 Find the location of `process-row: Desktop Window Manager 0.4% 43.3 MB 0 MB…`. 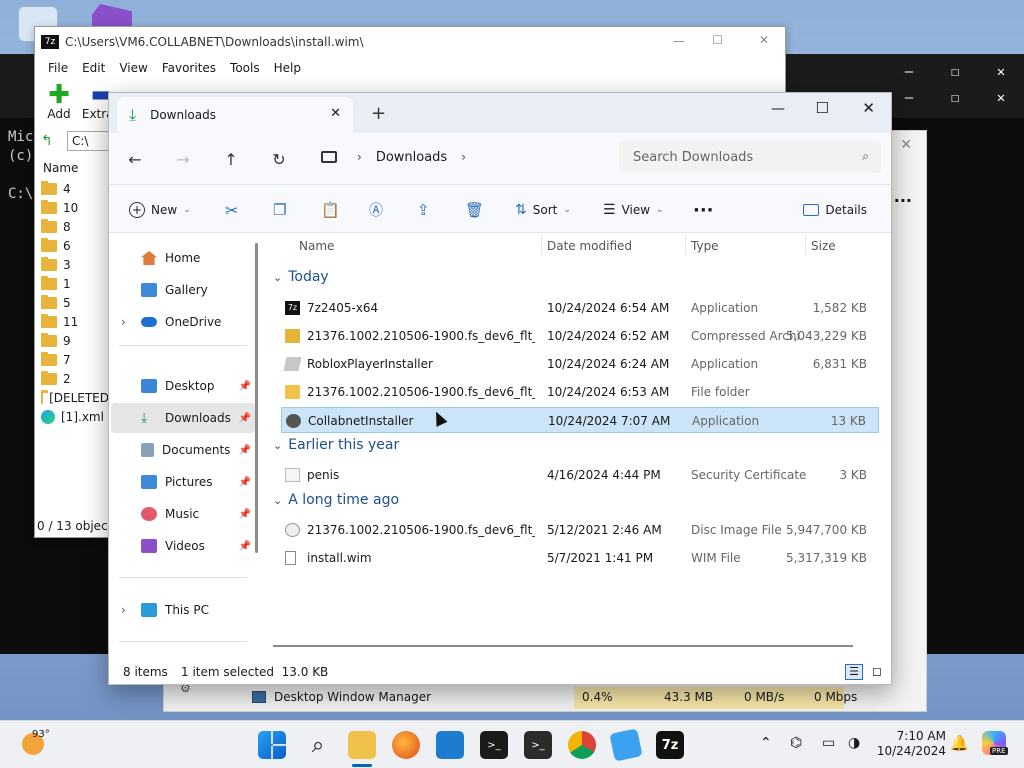

process-row: Desktop Window Manager 0.4% 43.3 MB 0 MB… is located at coordinates (584, 698).